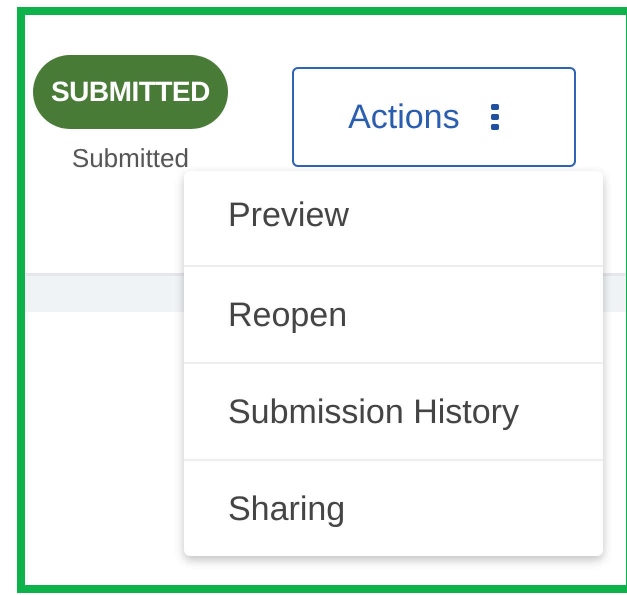 This screenshot has width=627, height=595. What do you see at coordinates (434, 117) in the screenshot?
I see `actions-button: Actions` at bounding box center [434, 117].